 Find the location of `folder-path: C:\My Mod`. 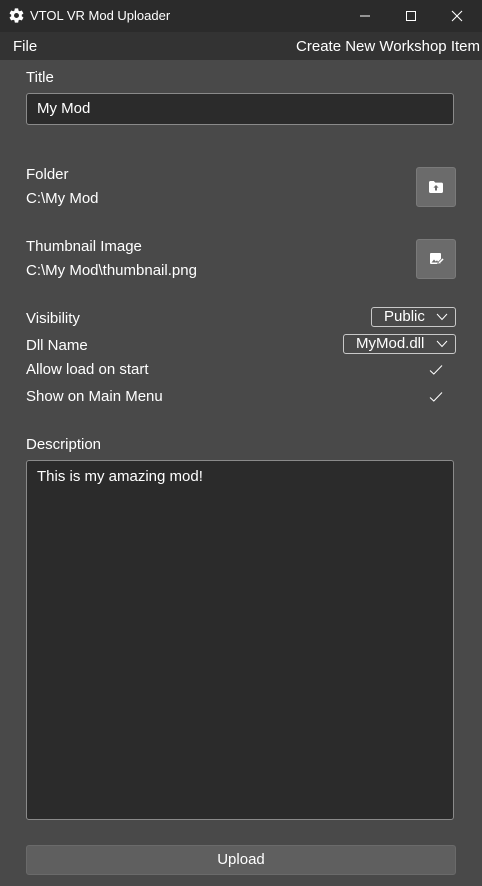

folder-path: C:\My Mod is located at coordinates (62, 198).